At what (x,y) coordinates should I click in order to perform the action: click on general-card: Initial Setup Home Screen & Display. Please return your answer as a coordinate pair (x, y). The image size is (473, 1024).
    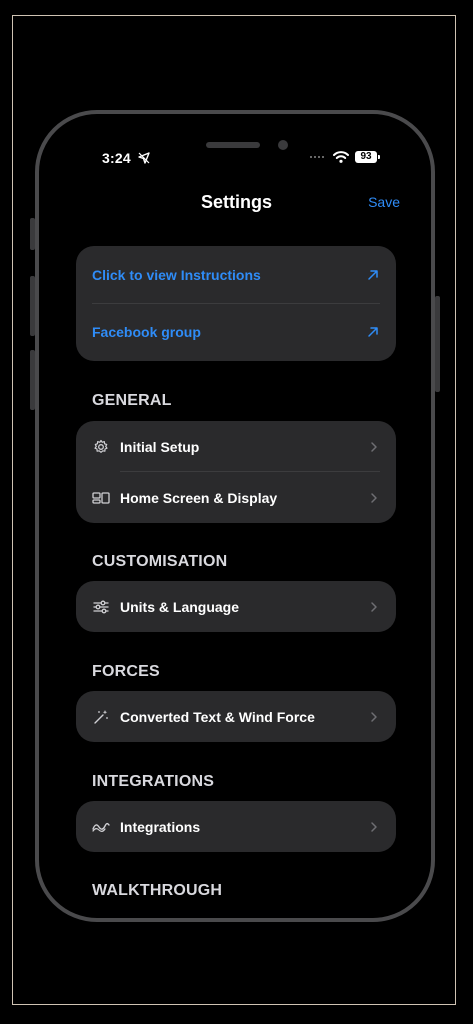
    Looking at the image, I should click on (236, 472).